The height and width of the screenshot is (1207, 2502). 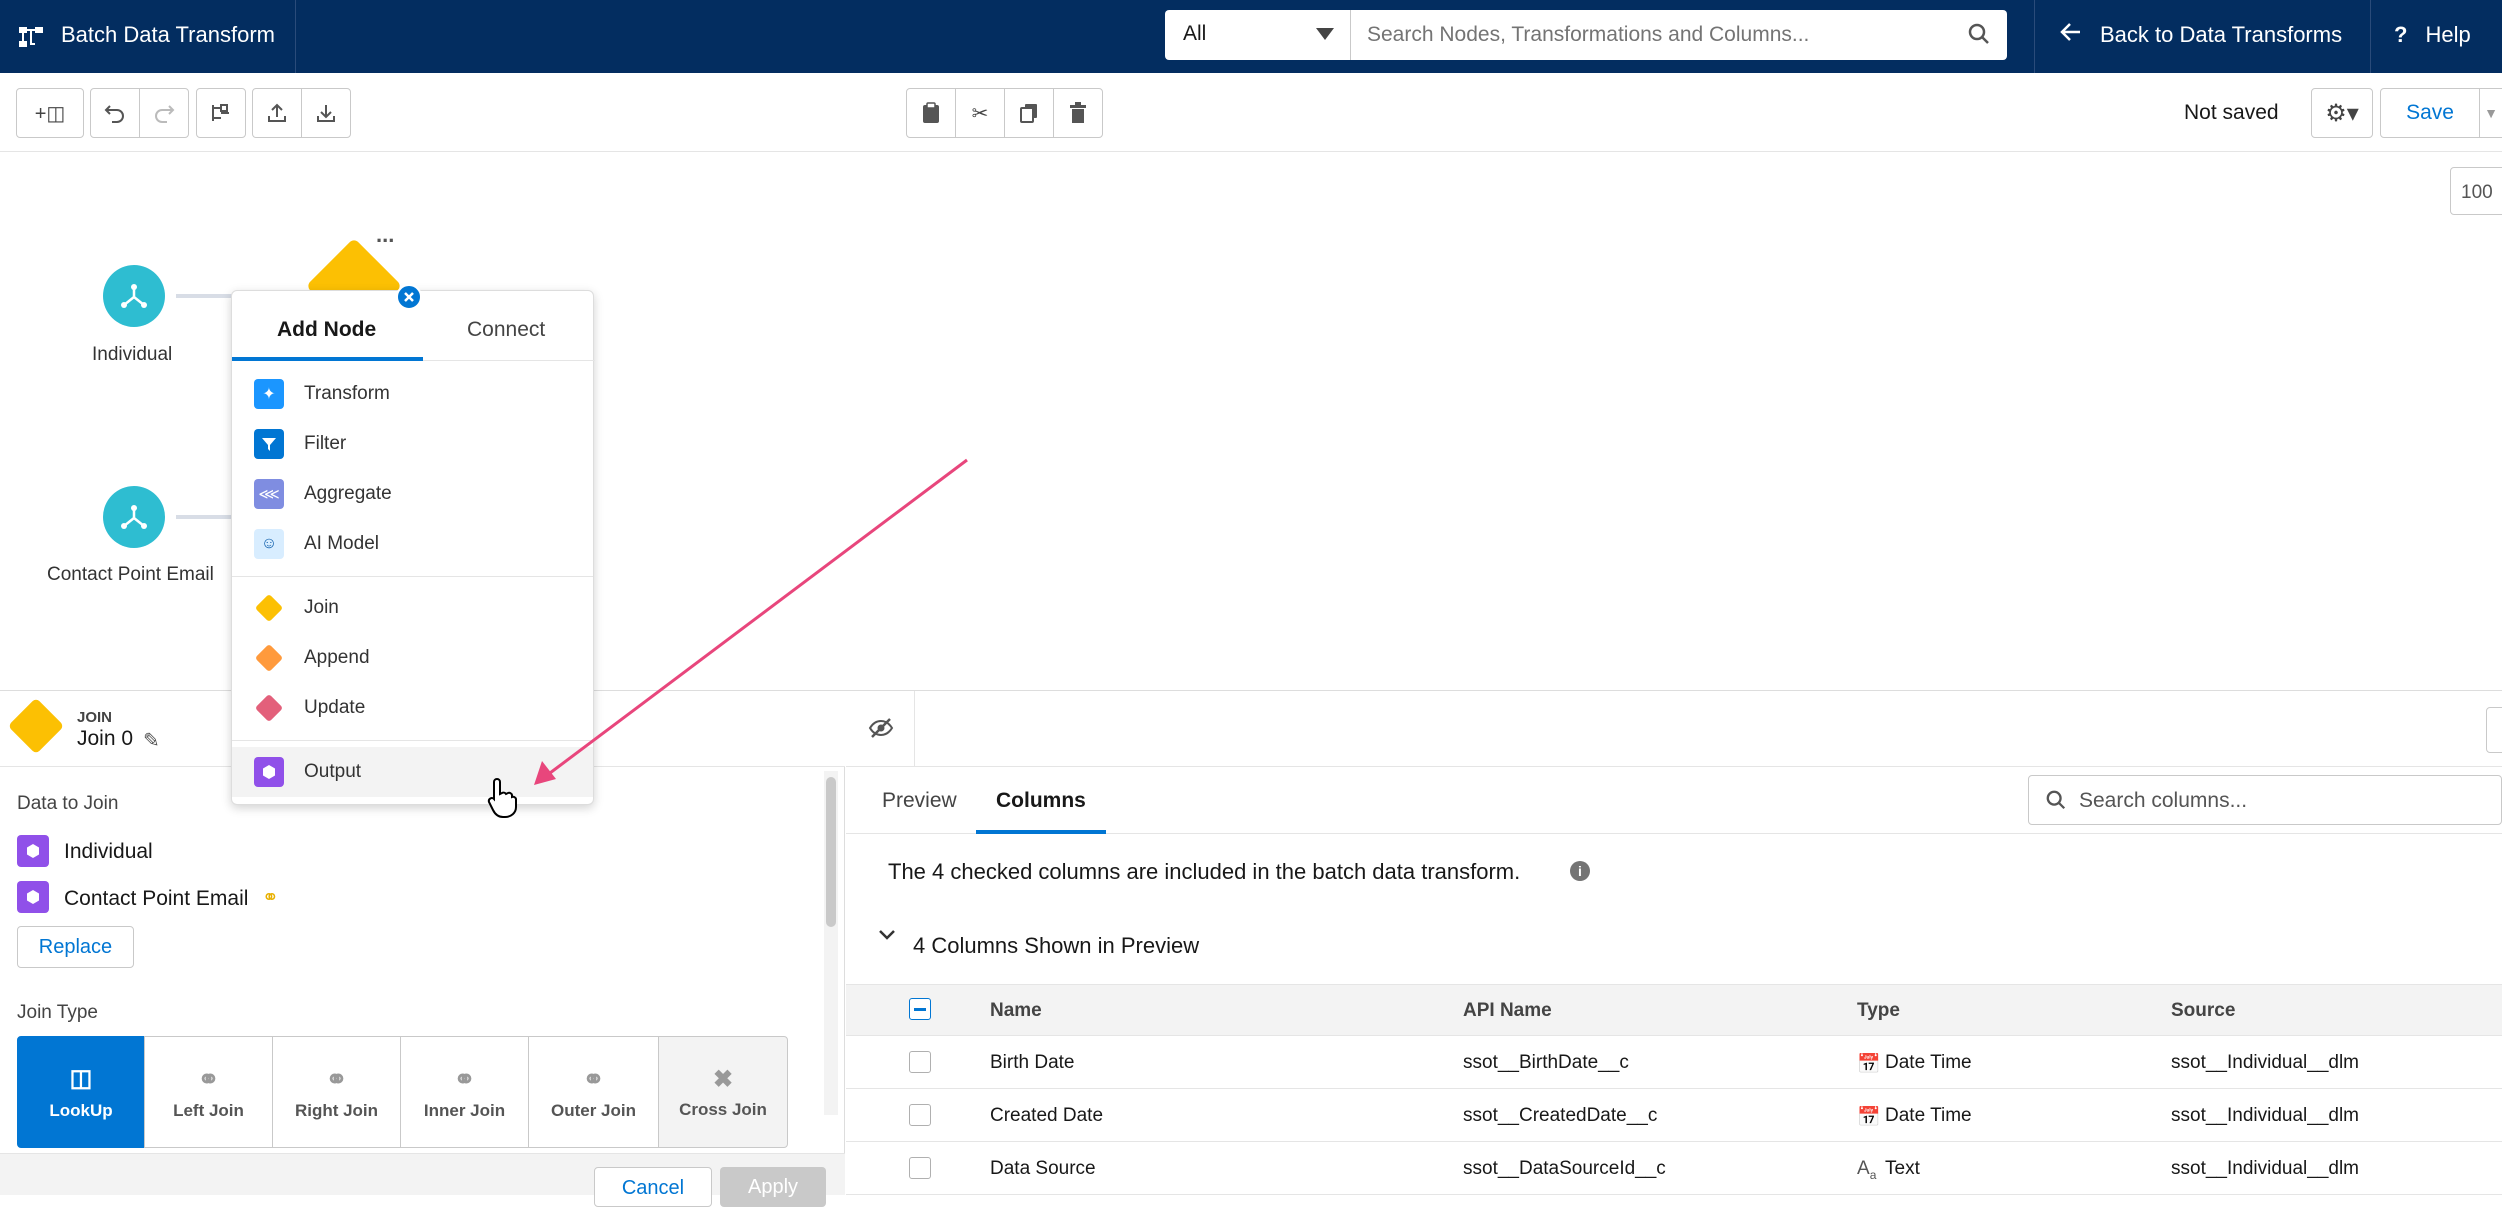 I want to click on calendar-icon: 📅, so click(x=1869, y=1064).